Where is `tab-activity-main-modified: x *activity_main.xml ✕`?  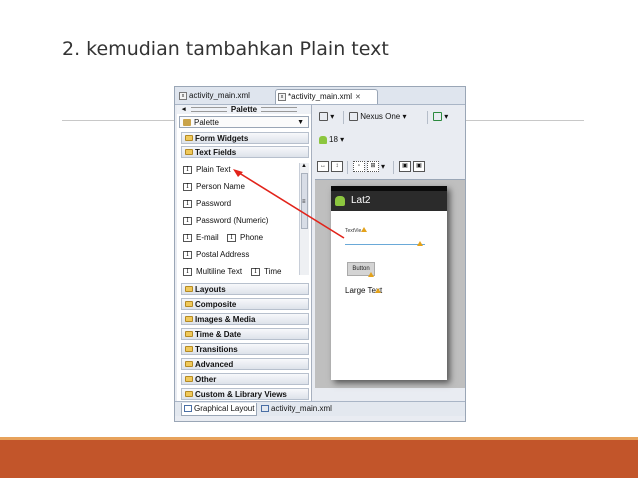
tab-activity-main-modified: x *activity_main.xml ✕ is located at coordinates (326, 96).